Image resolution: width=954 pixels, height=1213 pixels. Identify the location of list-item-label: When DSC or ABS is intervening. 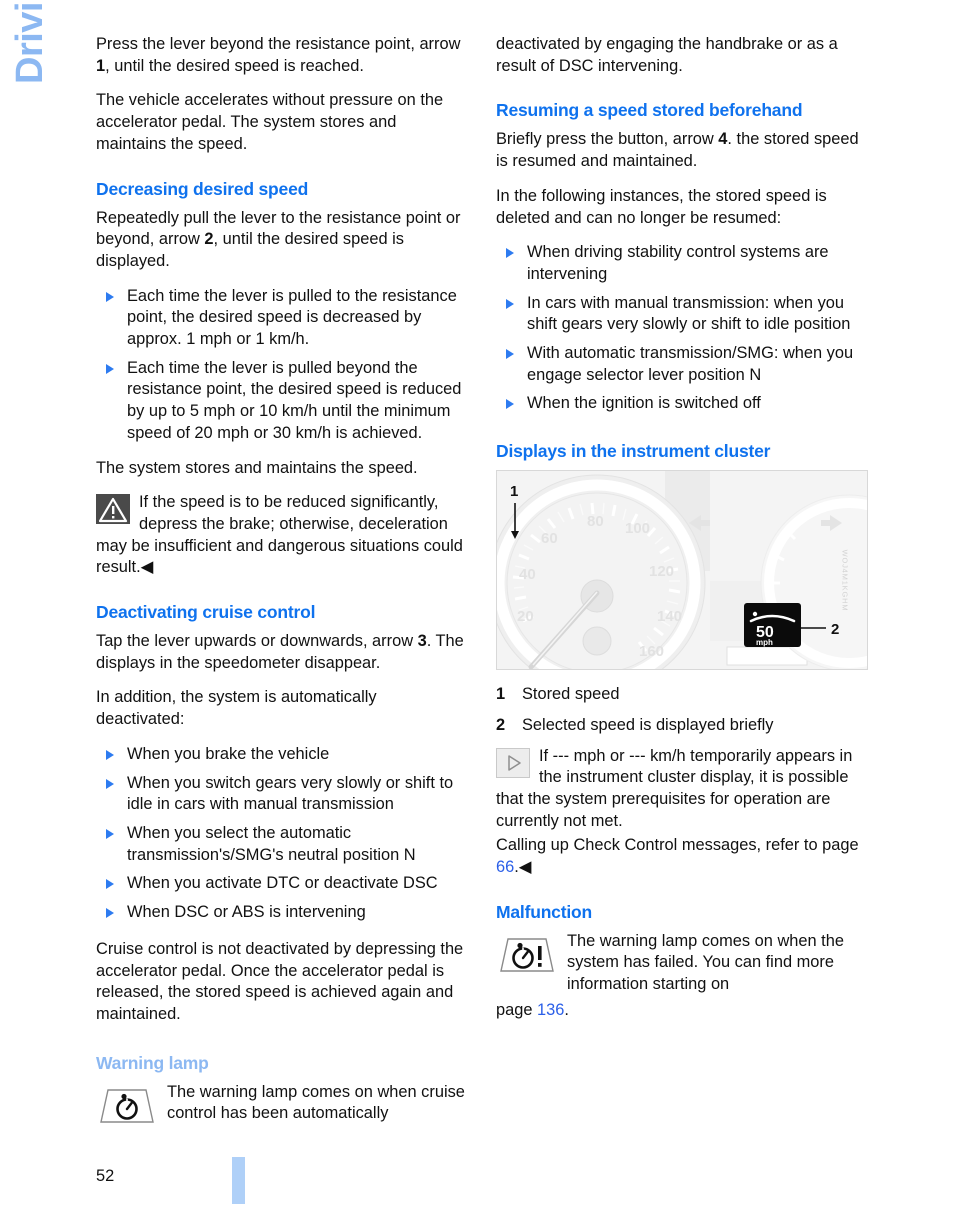
(246, 912).